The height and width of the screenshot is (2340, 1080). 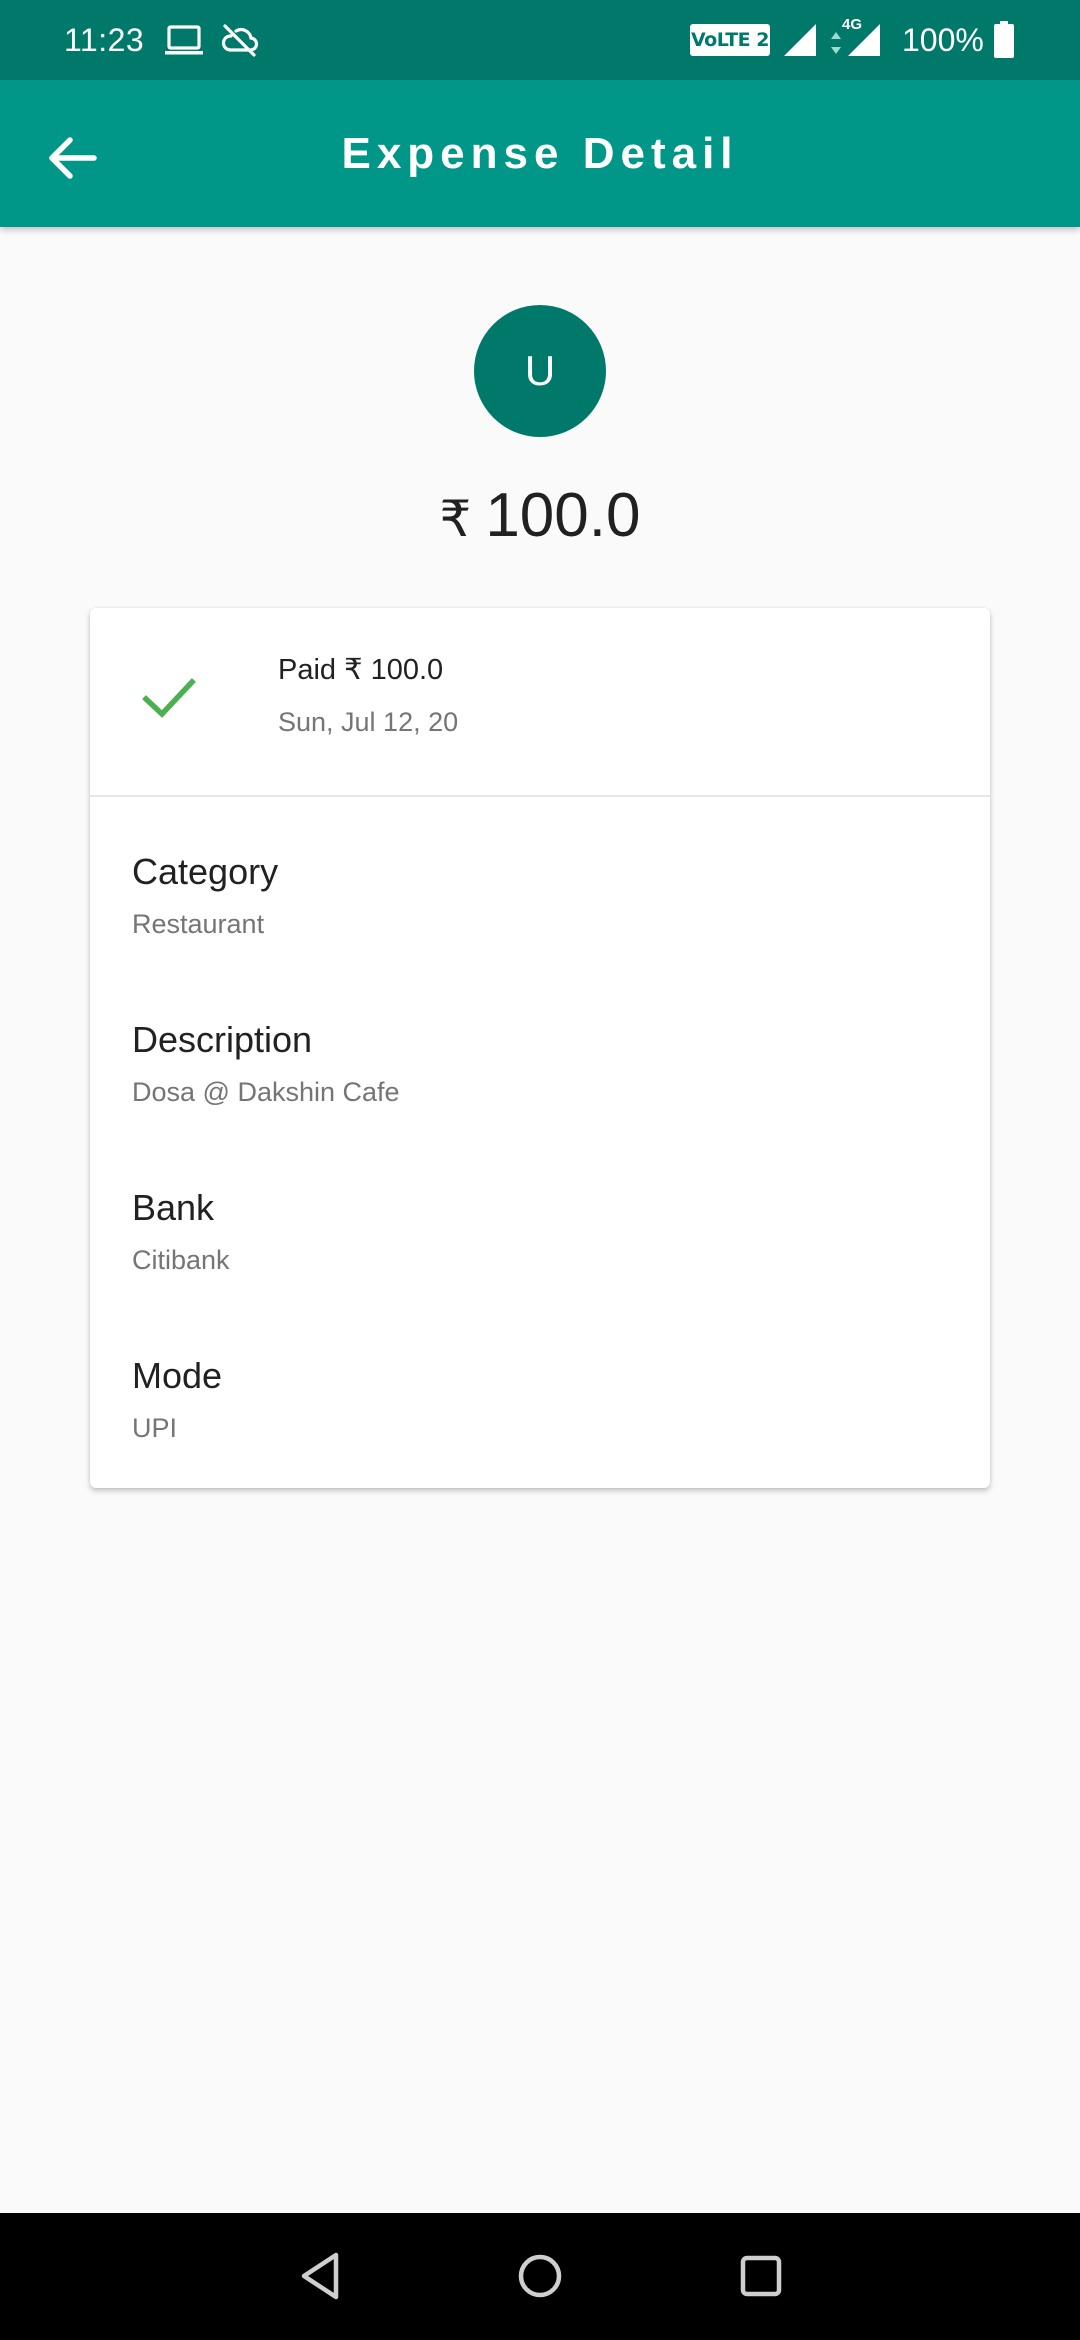 I want to click on payment-status-text: Paid ₹ 100.0, so click(x=361, y=670).